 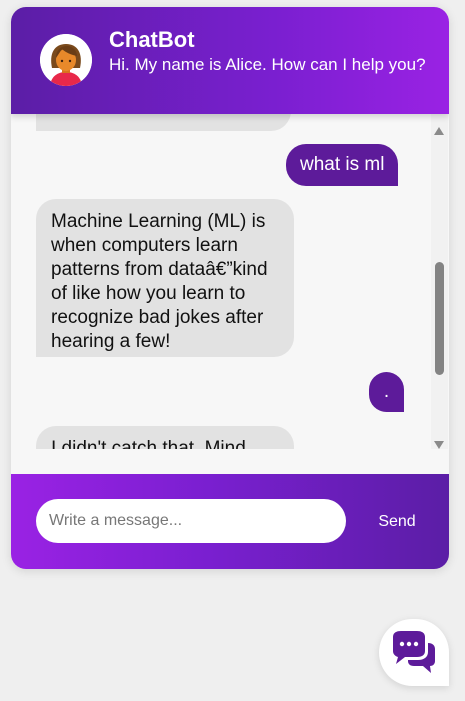 I want to click on user-message: what is ml, so click(x=342, y=165).